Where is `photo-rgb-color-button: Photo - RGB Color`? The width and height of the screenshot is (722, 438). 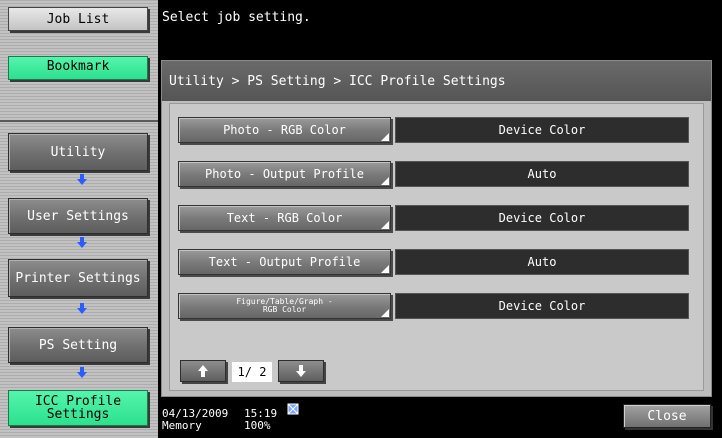
photo-rgb-color-button: Photo - RGB Color is located at coordinates (284, 130).